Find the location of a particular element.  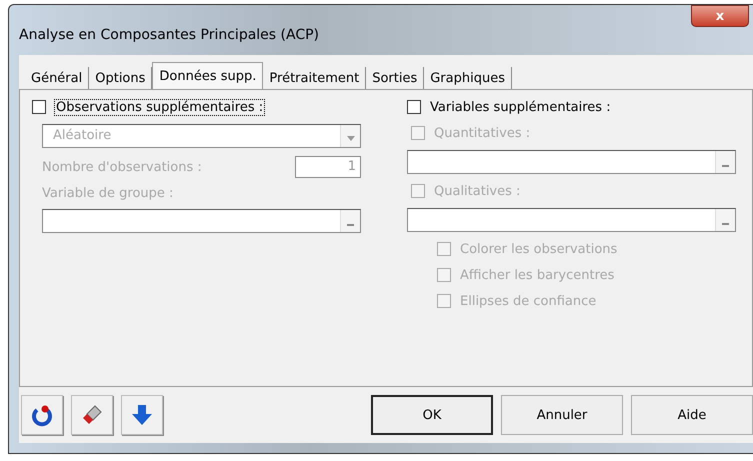

checkbox-label: Colorer les observations is located at coordinates (538, 249).